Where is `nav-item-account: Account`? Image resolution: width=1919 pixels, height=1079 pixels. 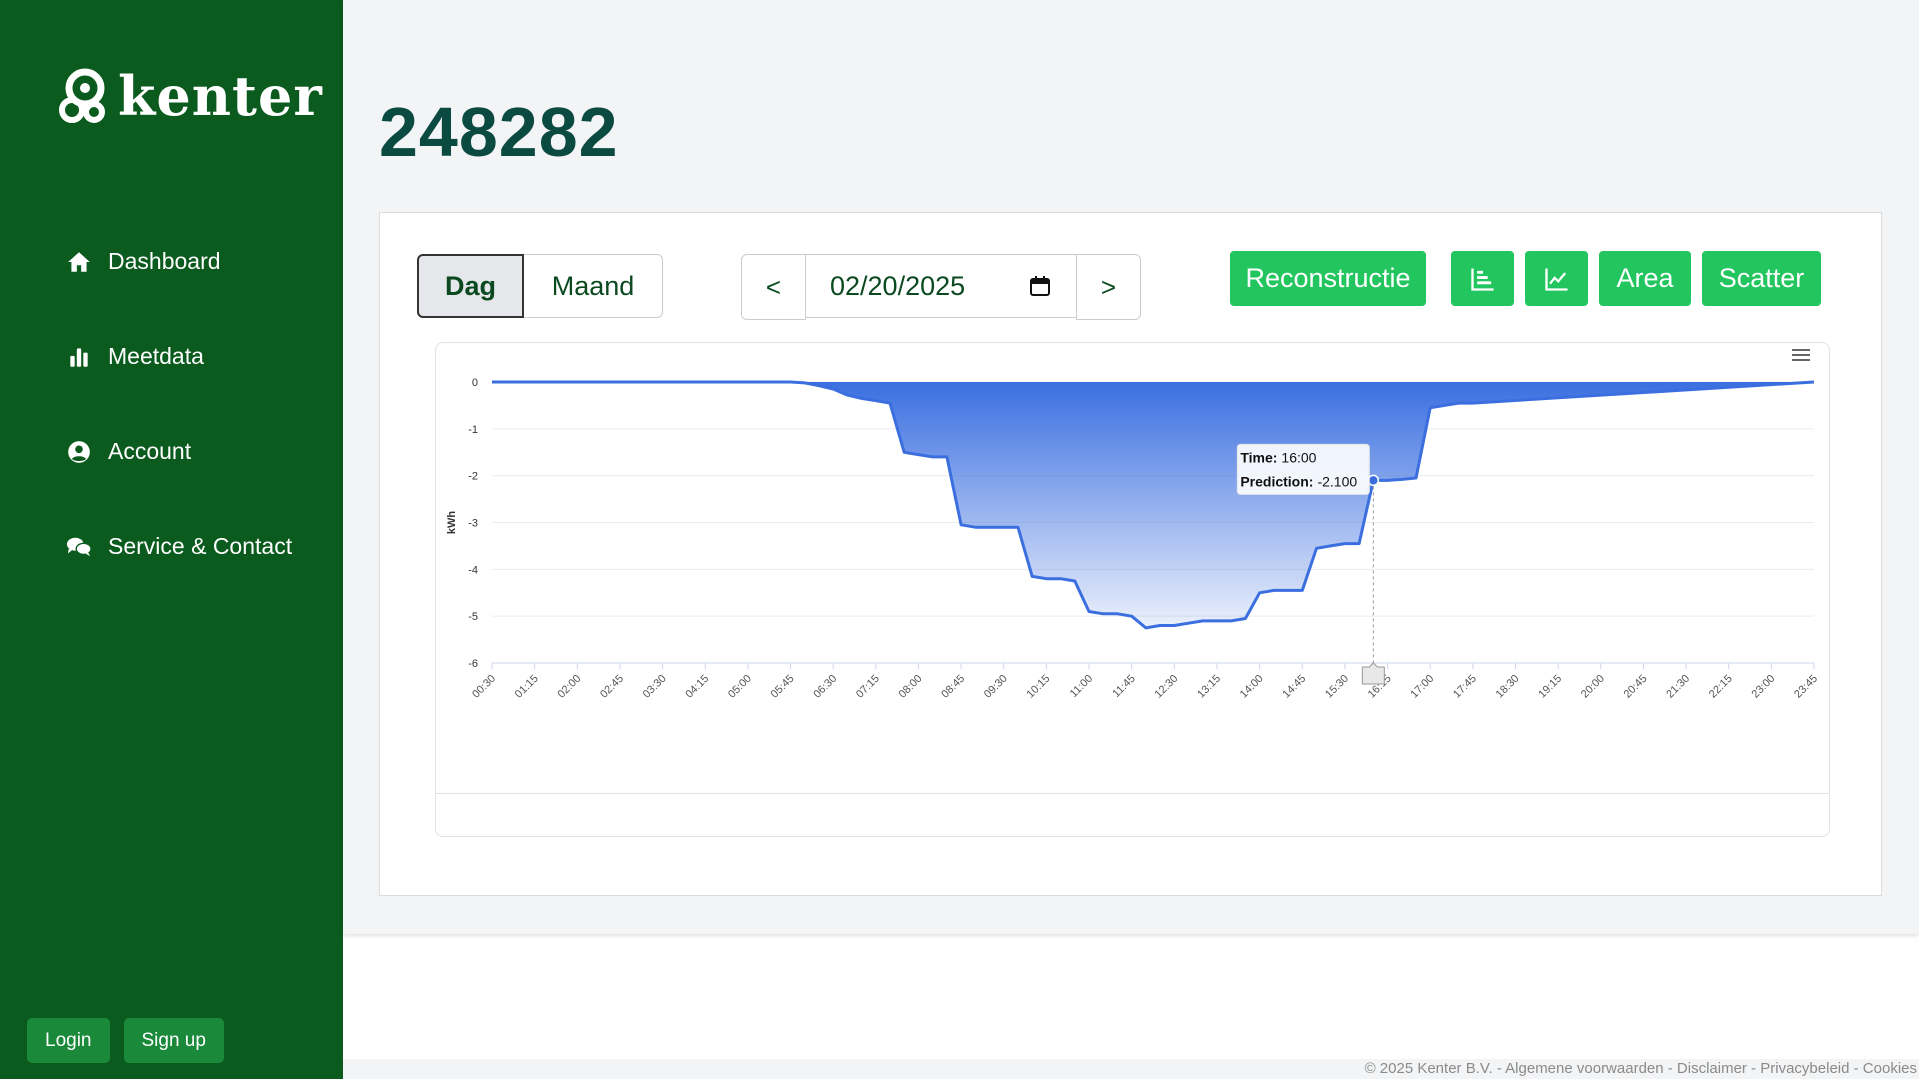
nav-item-account: Account is located at coordinates (179, 451).